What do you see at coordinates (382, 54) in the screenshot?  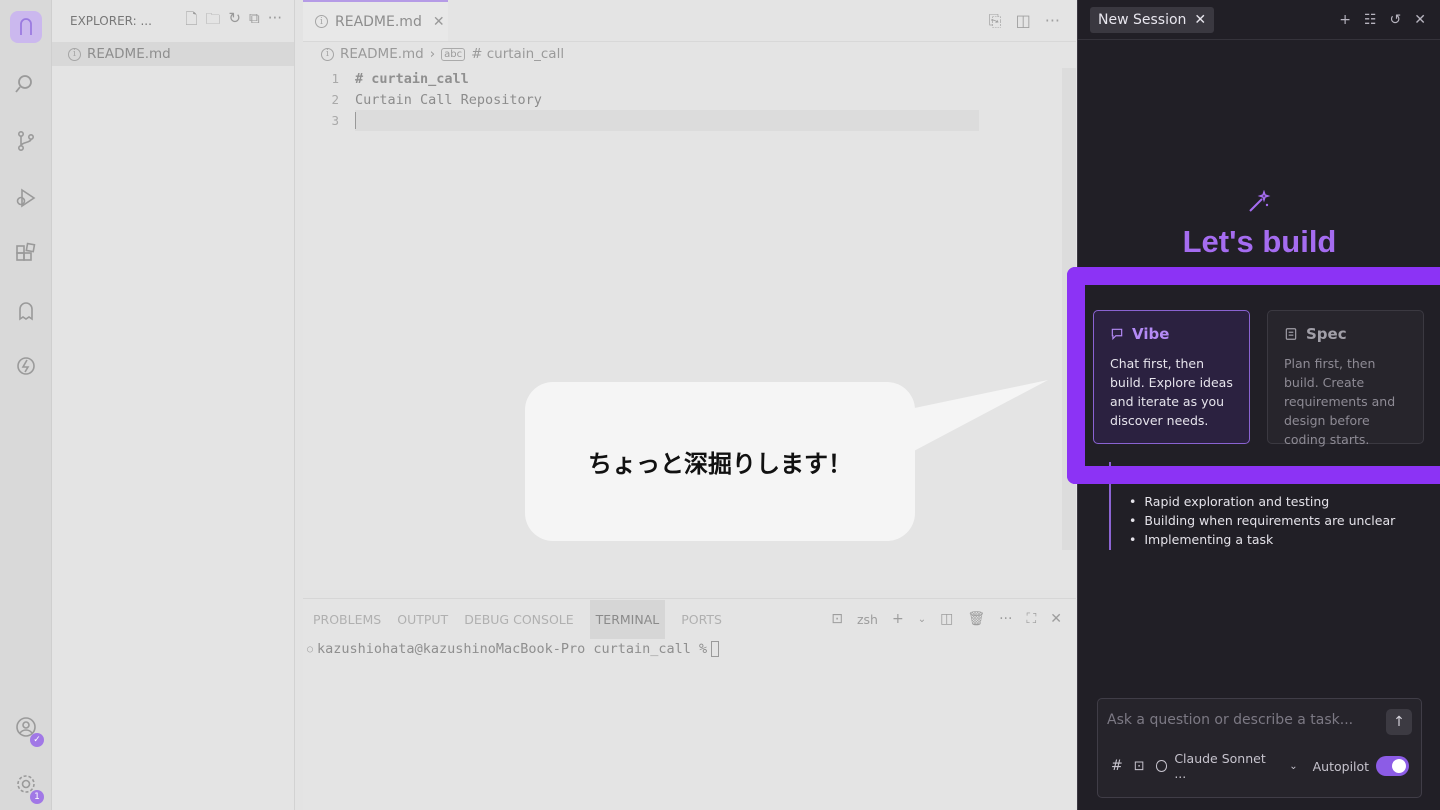 I see `breadcrumb-file: README.md` at bounding box center [382, 54].